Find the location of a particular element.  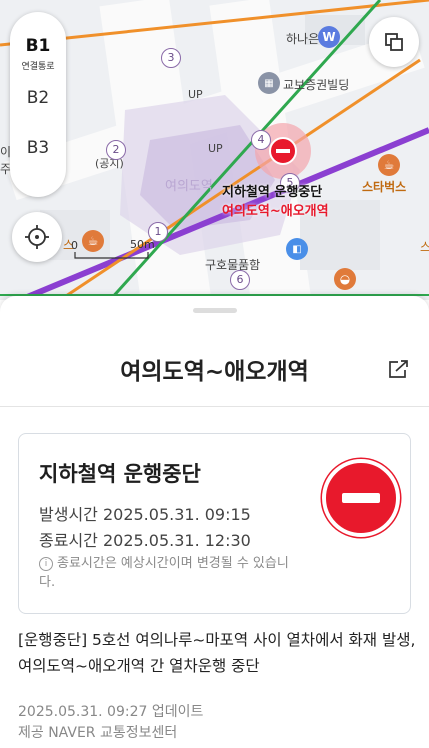

map-label-station: 여의도역 is located at coordinates (189, 186).